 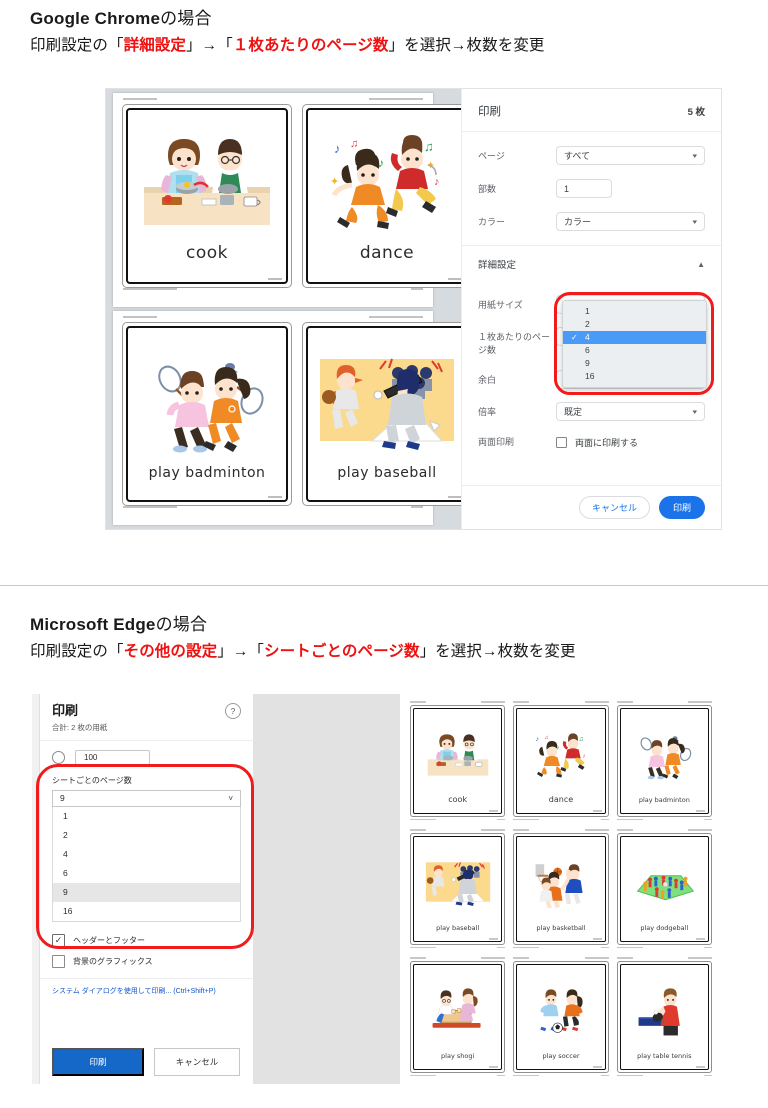 I want to click on chrome-sheet-count: 5 枚, so click(x=696, y=112).